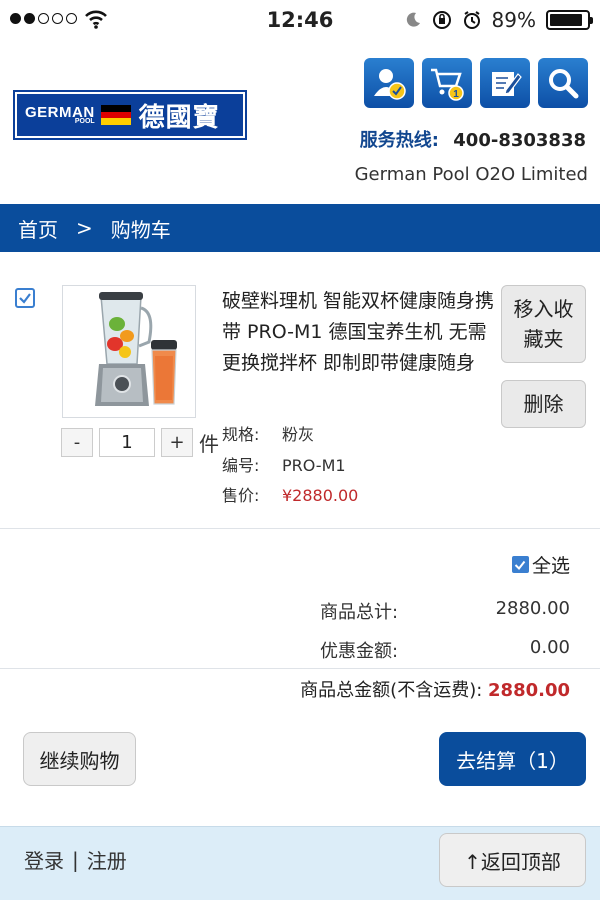 The image size is (600, 900). I want to click on hotline-label: 服务热线:, so click(399, 140).